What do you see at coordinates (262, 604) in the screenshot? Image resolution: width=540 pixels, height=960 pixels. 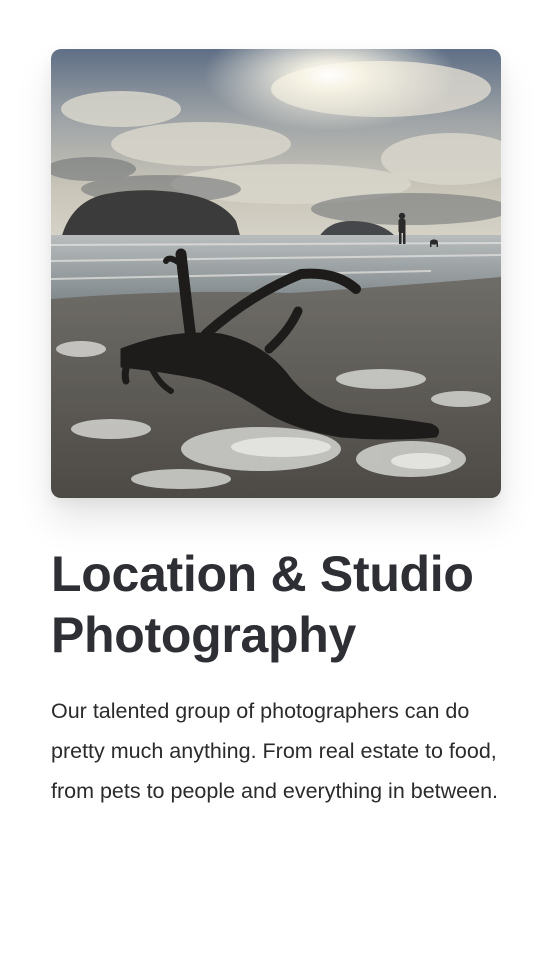 I see `section-title: Location & Studio Photography` at bounding box center [262, 604].